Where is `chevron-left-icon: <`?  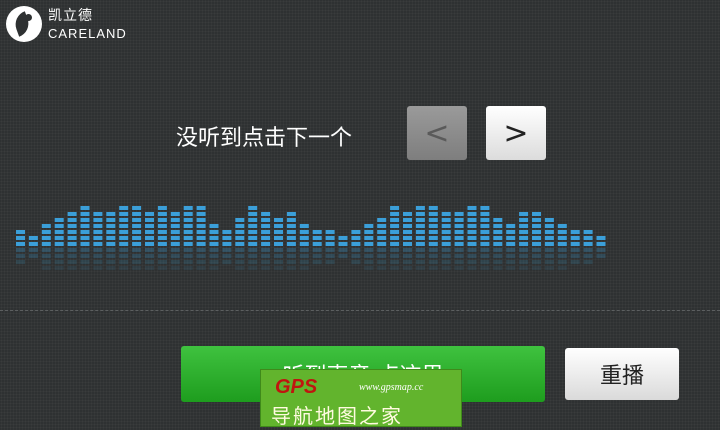
chevron-left-icon: < is located at coordinates (437, 133).